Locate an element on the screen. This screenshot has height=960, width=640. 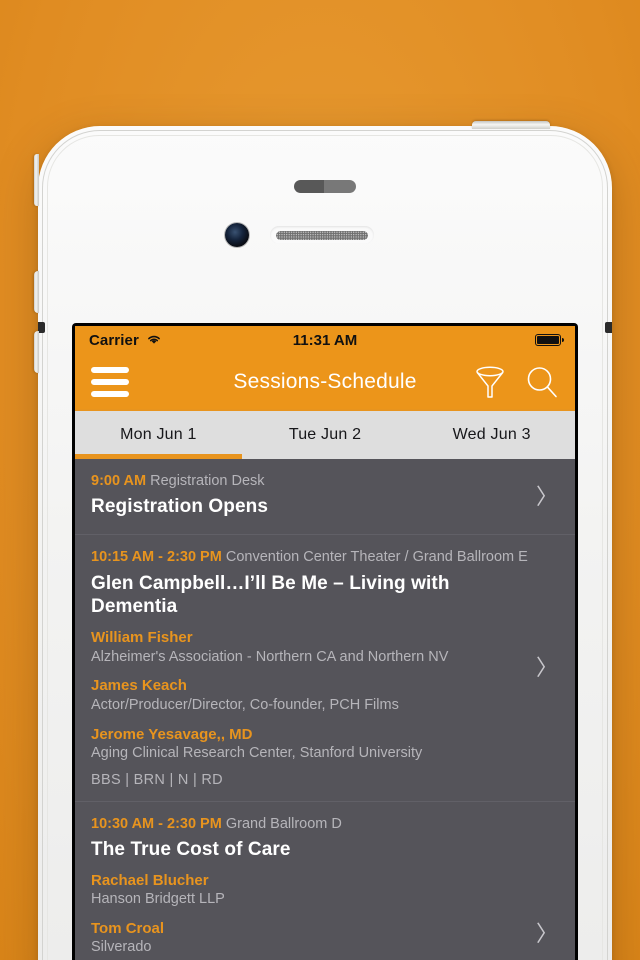
day-tab-bar: Mon Jun 1 Tue Jun 2 Wed Jun 3 is located at coordinates (325, 434).